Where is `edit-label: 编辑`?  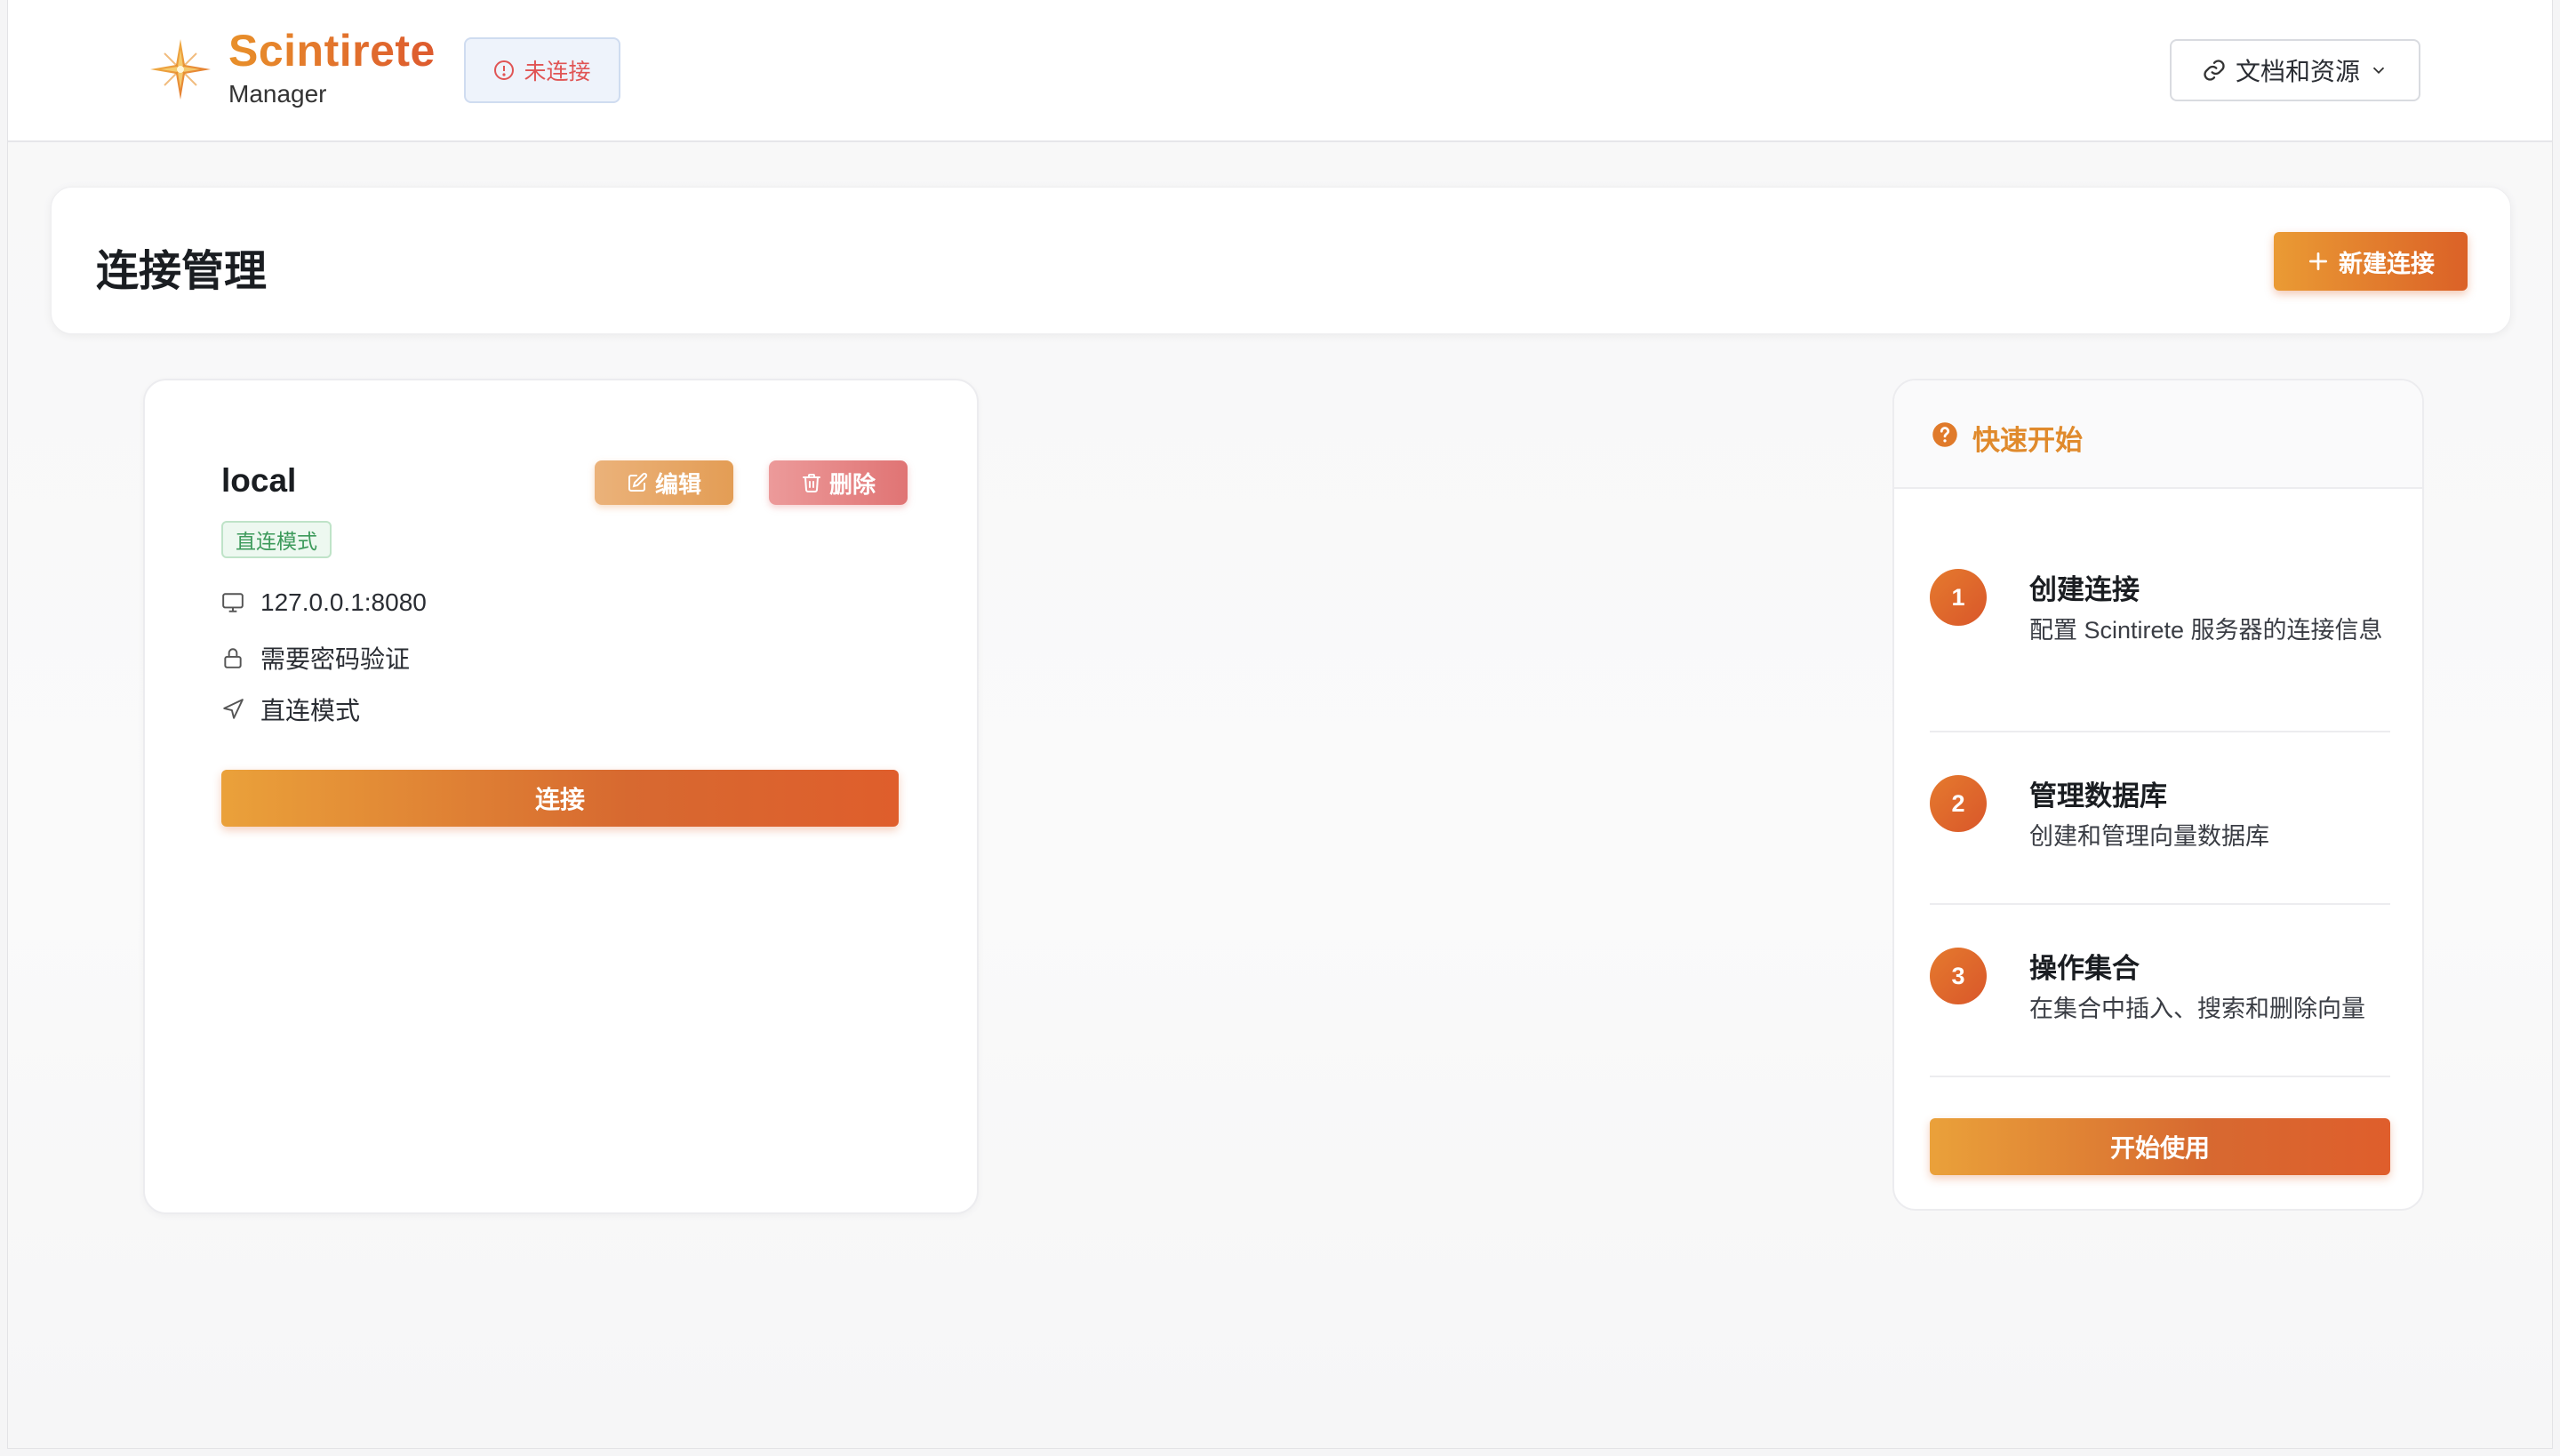 edit-label: 编辑 is located at coordinates (677, 484).